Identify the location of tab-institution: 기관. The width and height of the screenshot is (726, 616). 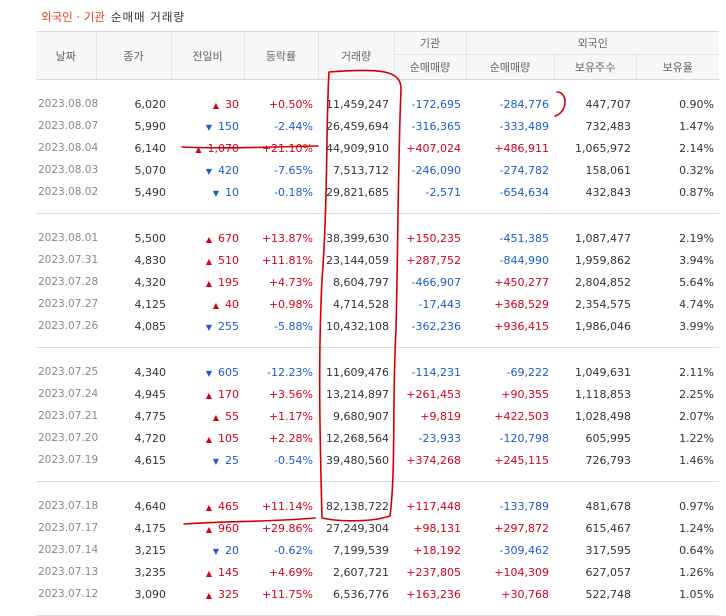
(94, 17).